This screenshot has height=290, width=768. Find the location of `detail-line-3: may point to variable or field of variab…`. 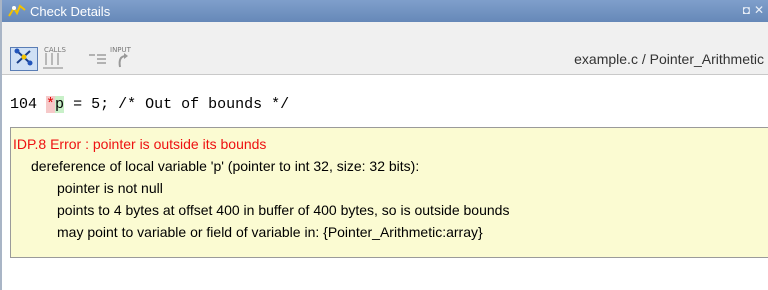

detail-line-3: may point to variable or field of variab… is located at coordinates (270, 232).